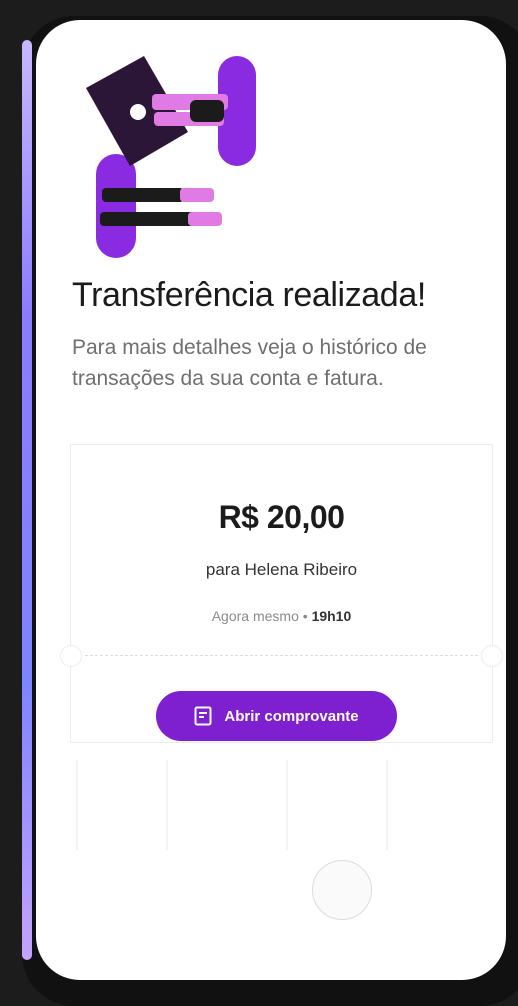 This screenshot has height=1006, width=518. Describe the element at coordinates (331, 616) in the screenshot. I see `timestamp-time: 19h10` at that location.